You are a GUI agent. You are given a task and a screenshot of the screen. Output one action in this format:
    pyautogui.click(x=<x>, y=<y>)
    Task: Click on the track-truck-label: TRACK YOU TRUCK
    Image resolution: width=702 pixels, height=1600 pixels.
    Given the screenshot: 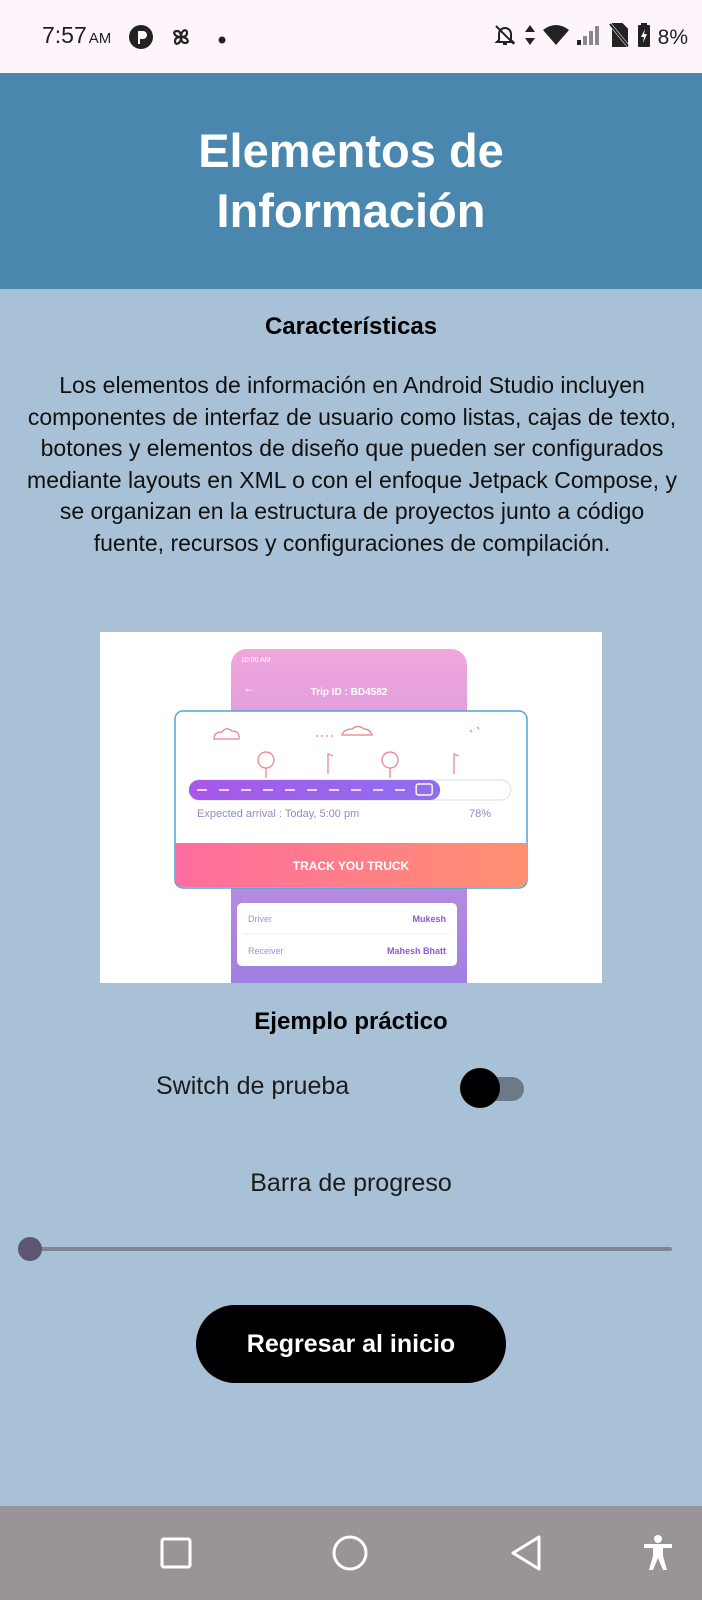 What is the action you would take?
    pyautogui.click(x=351, y=866)
    